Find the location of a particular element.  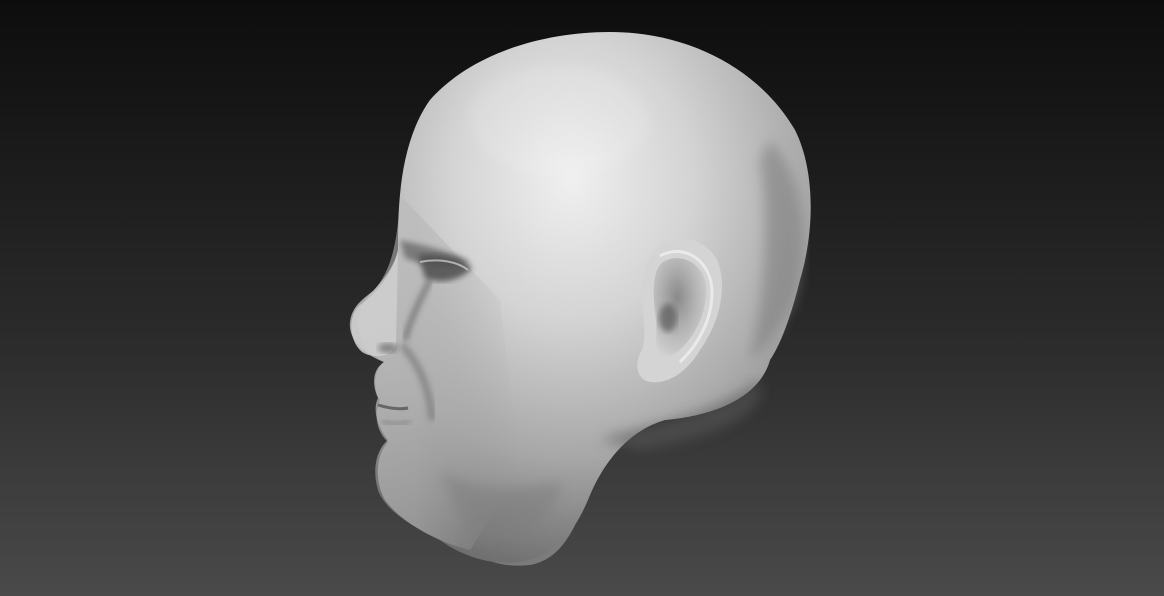

ear-canal-shadow is located at coordinates (668, 318).